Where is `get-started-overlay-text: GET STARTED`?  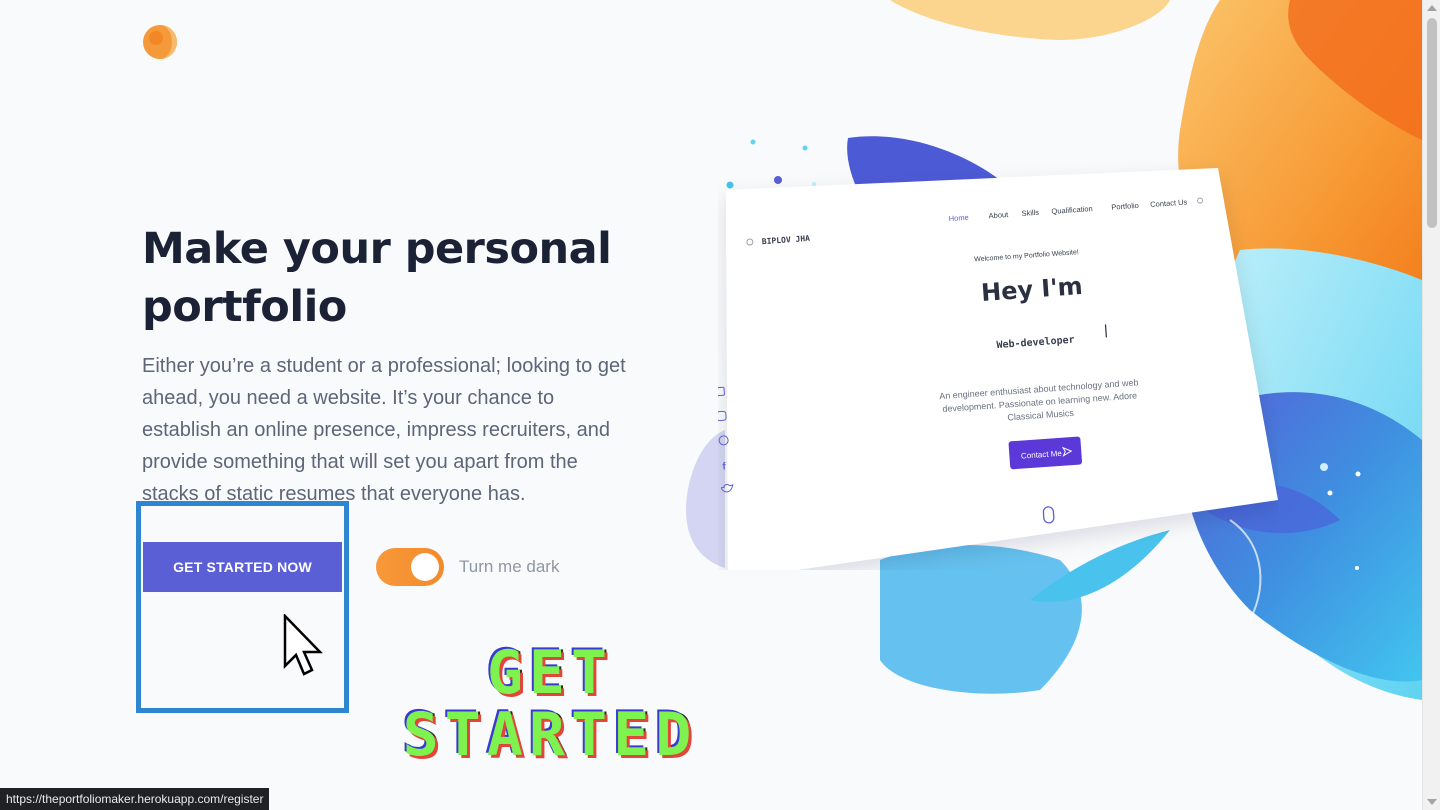
get-started-overlay-text: GET STARTED is located at coordinates (550, 704).